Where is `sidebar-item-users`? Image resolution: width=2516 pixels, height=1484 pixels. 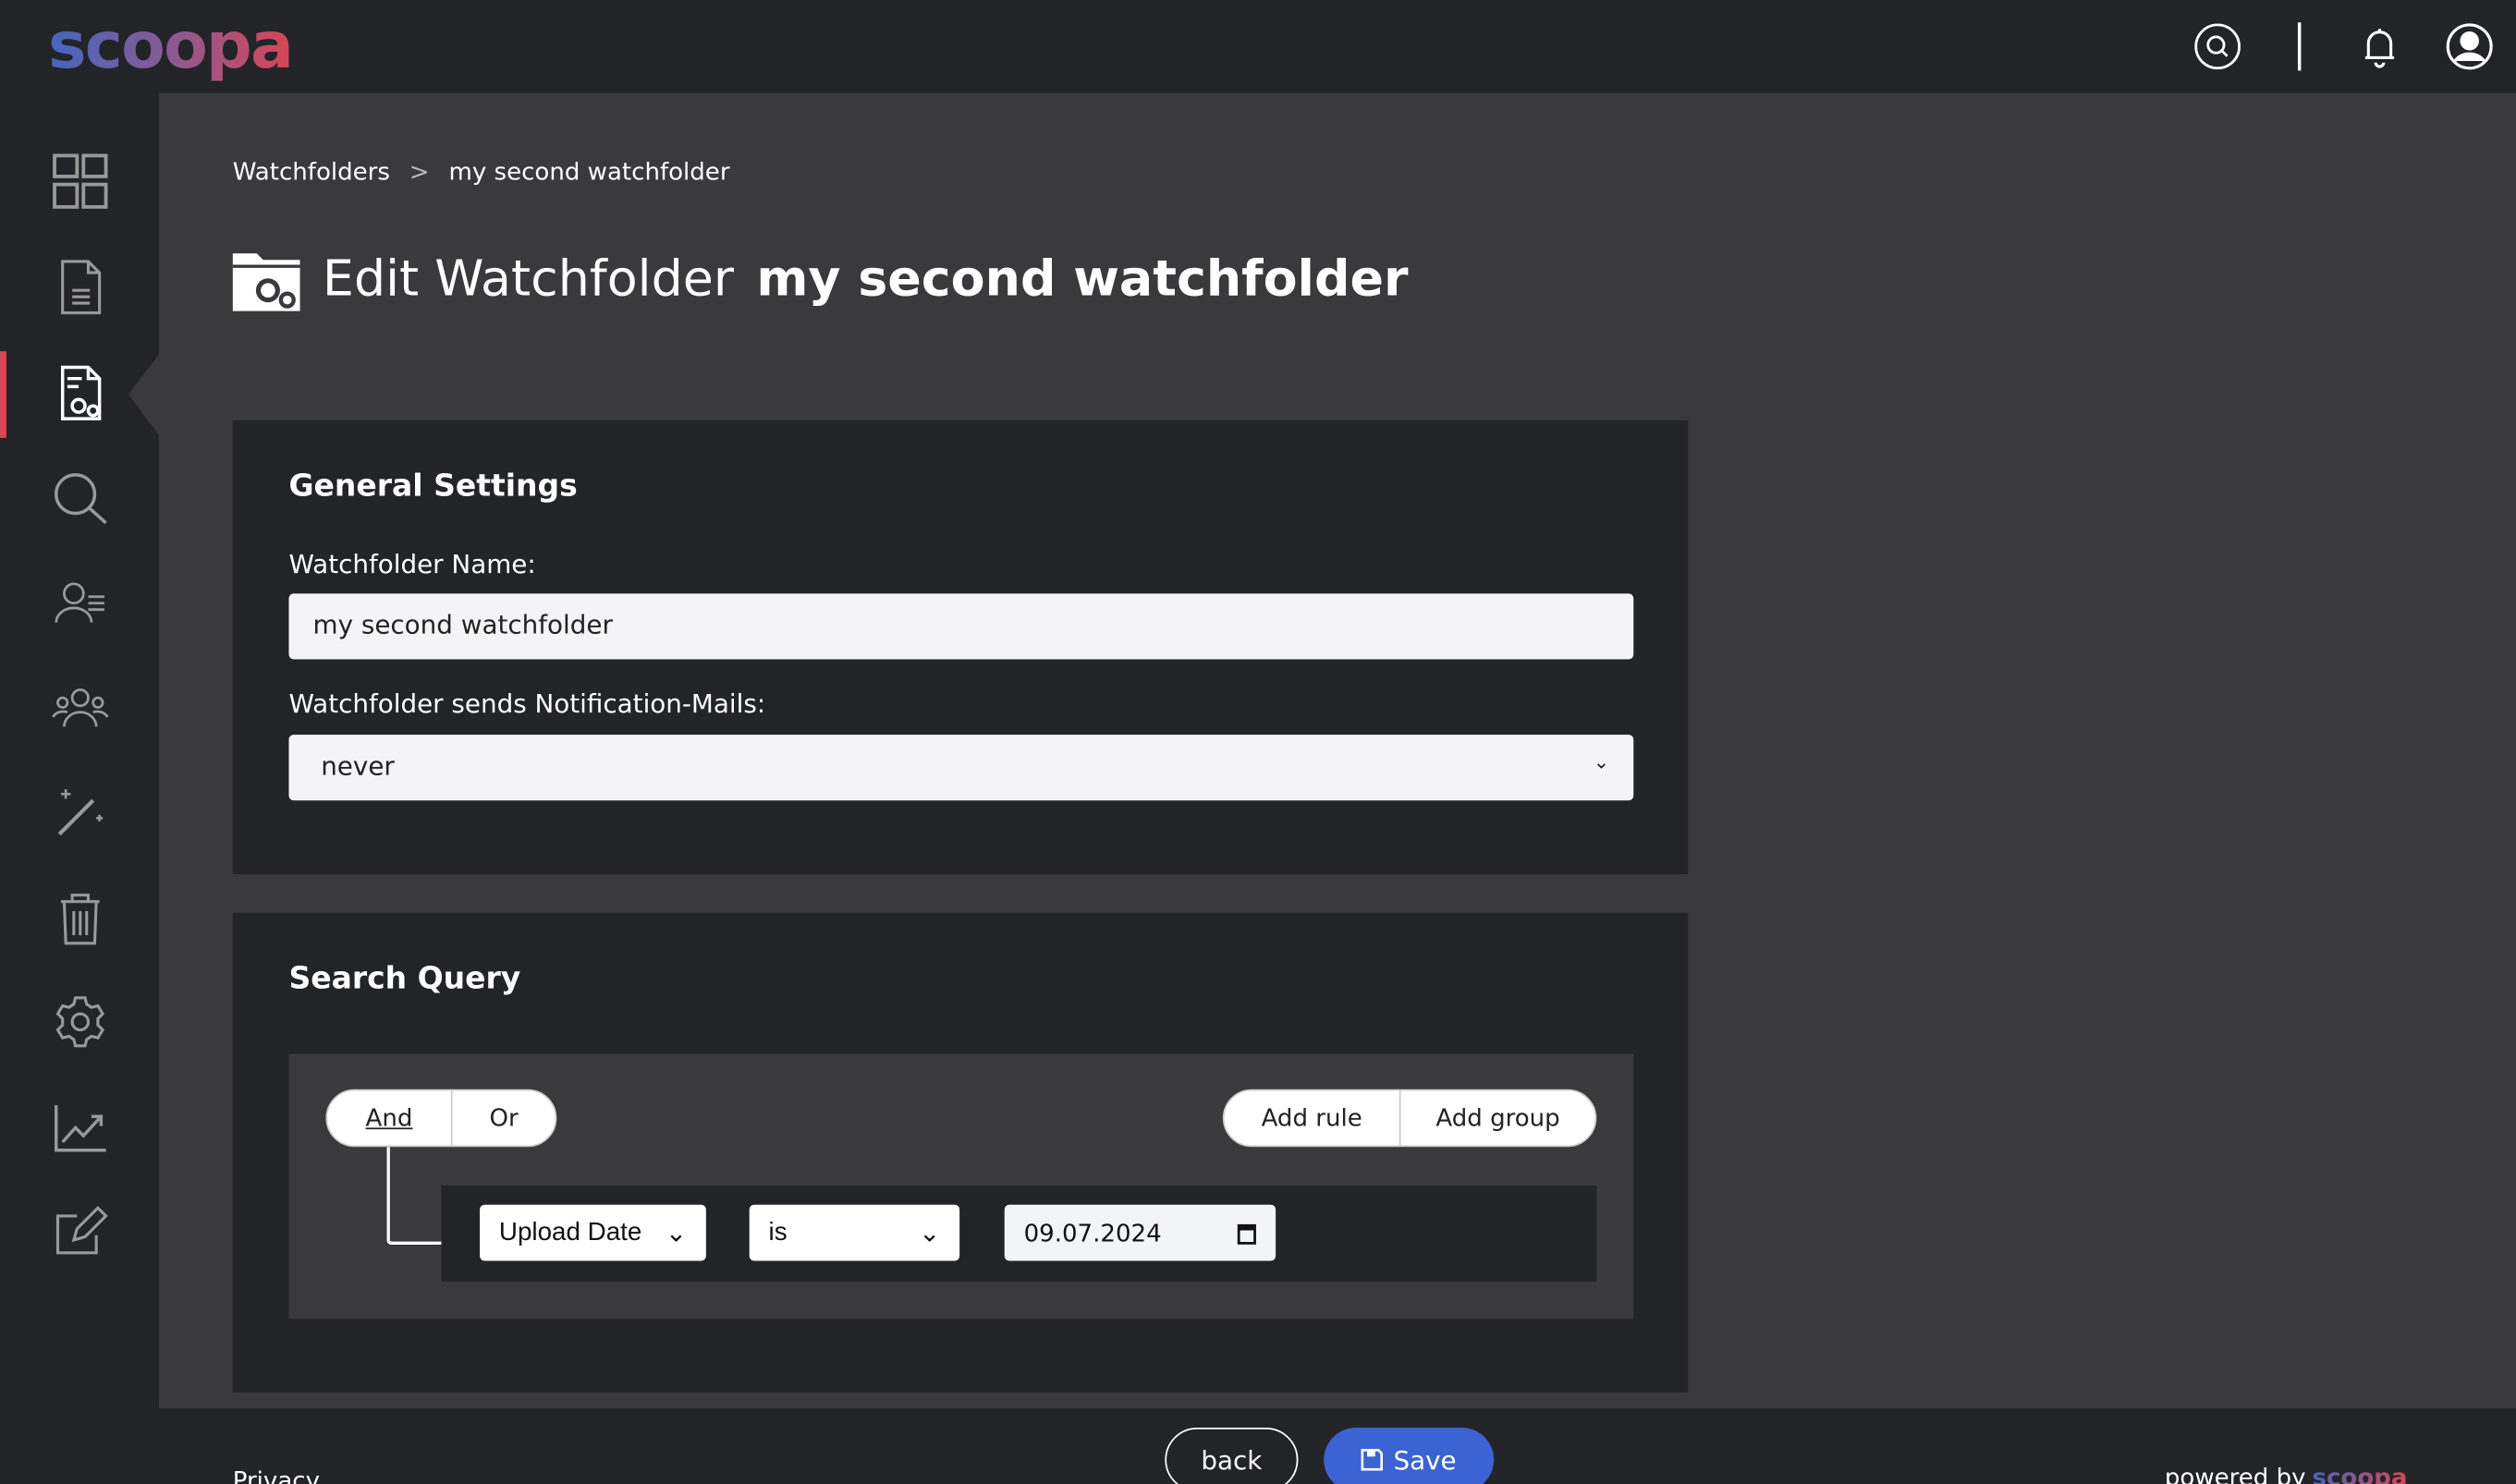
sidebar-item-users is located at coordinates (79, 603).